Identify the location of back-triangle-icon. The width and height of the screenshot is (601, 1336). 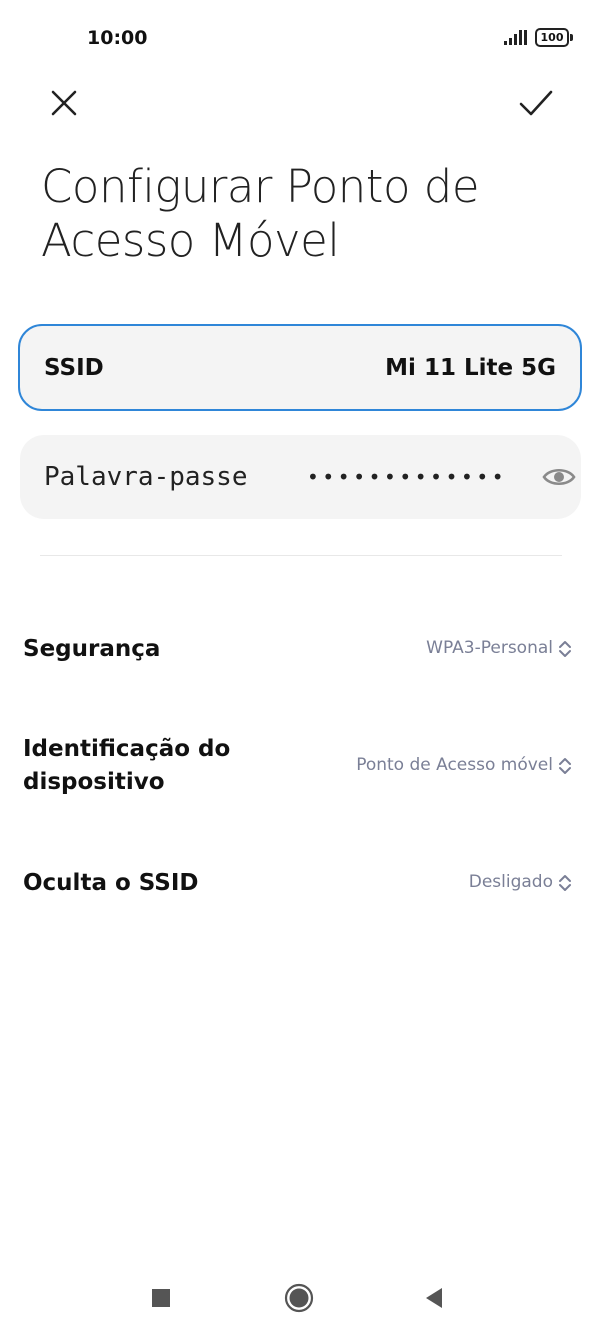
(434, 1298).